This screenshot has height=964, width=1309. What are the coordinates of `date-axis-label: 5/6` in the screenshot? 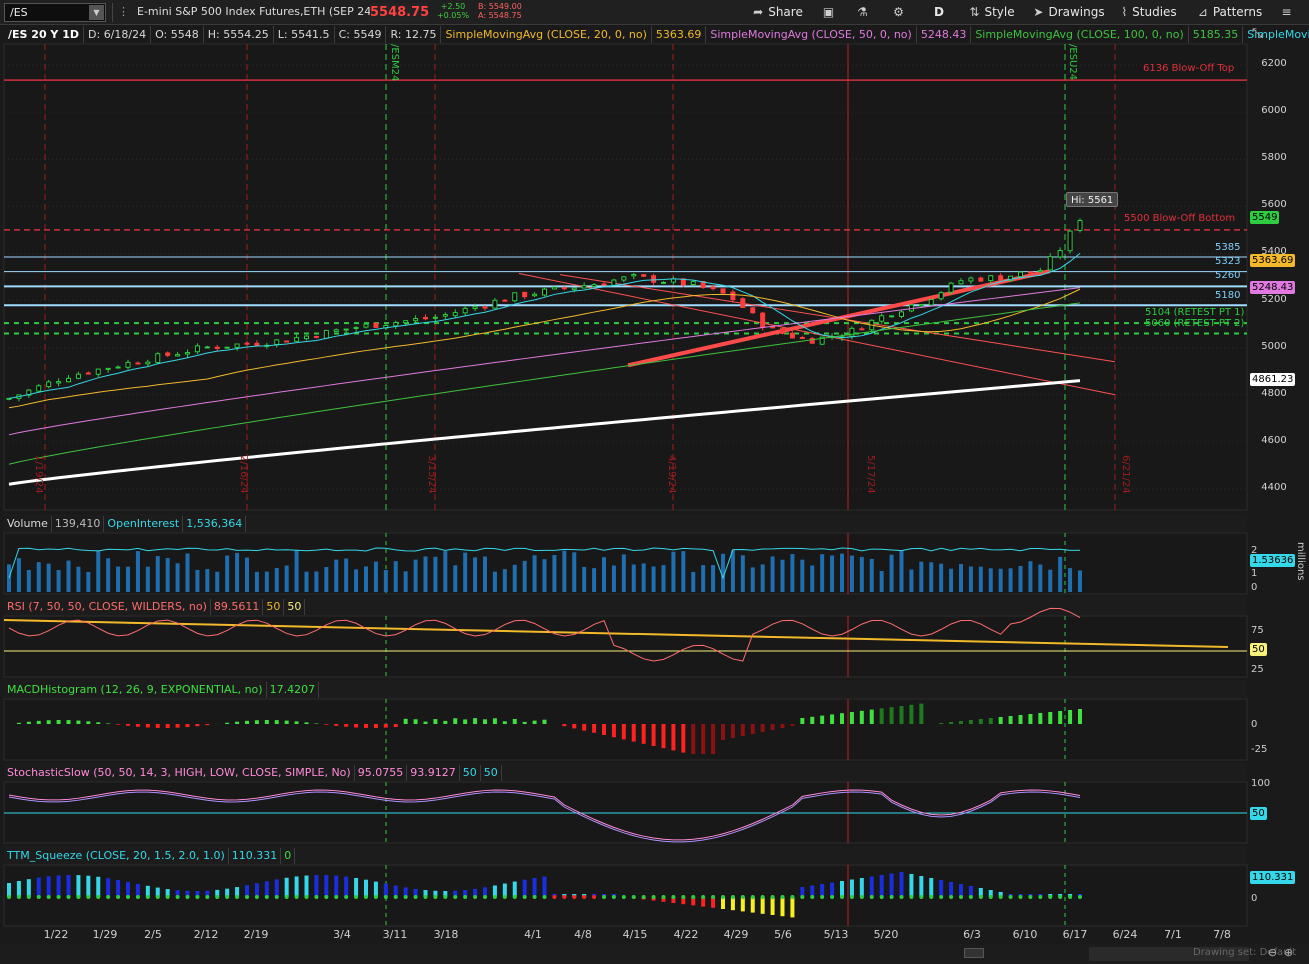 It's located at (783, 934).